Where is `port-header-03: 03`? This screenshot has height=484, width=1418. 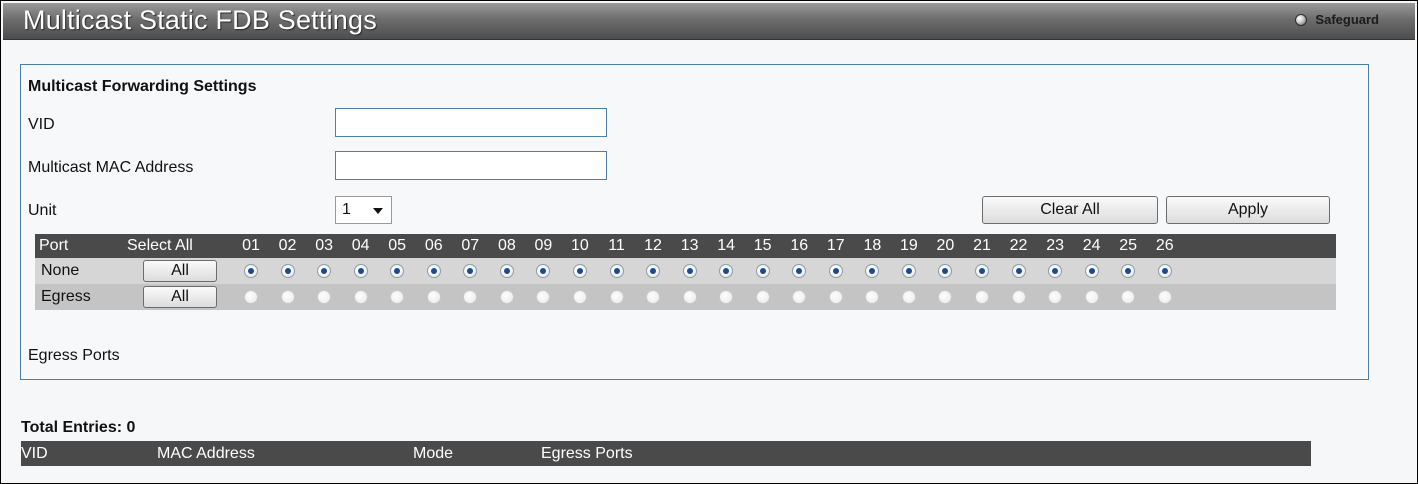 port-header-03: 03 is located at coordinates (324, 245).